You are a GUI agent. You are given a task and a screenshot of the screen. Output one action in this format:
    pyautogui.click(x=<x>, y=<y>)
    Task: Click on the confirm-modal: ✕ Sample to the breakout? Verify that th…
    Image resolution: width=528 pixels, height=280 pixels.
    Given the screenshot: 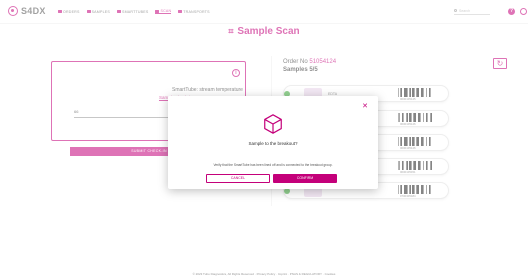 What is the action you would take?
    pyautogui.click(x=273, y=142)
    